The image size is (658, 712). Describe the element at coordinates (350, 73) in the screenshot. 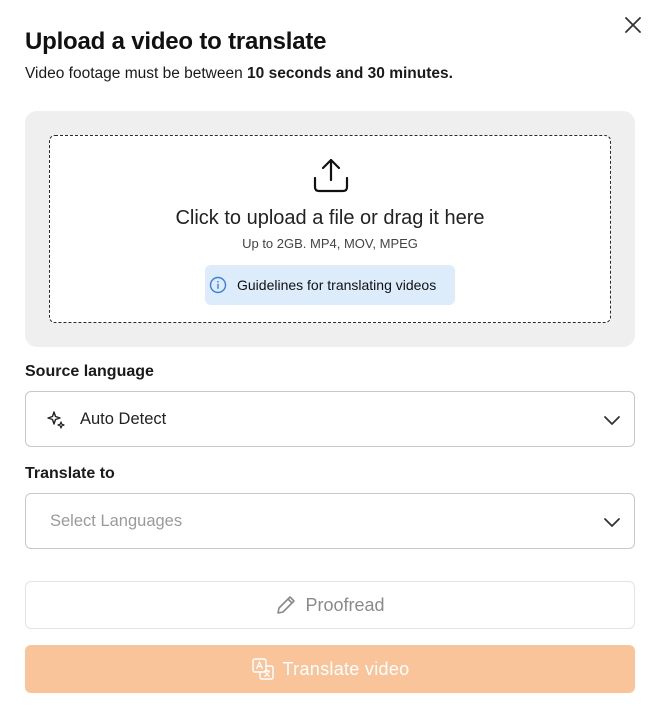

I see `subtitle-duration: 10 seconds and 30 minutes.` at that location.